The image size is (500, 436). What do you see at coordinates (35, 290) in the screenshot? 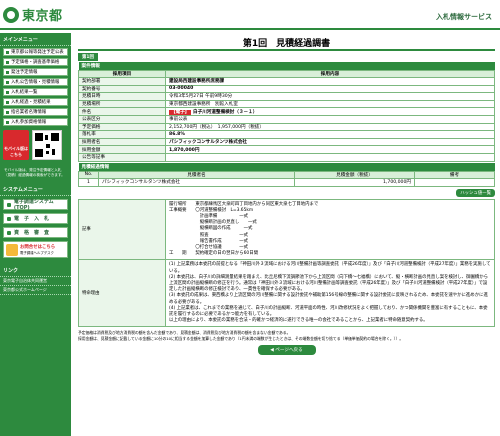
I see `link-tokyo-official: 東京都公式ホームページ` at bounding box center [35, 290].